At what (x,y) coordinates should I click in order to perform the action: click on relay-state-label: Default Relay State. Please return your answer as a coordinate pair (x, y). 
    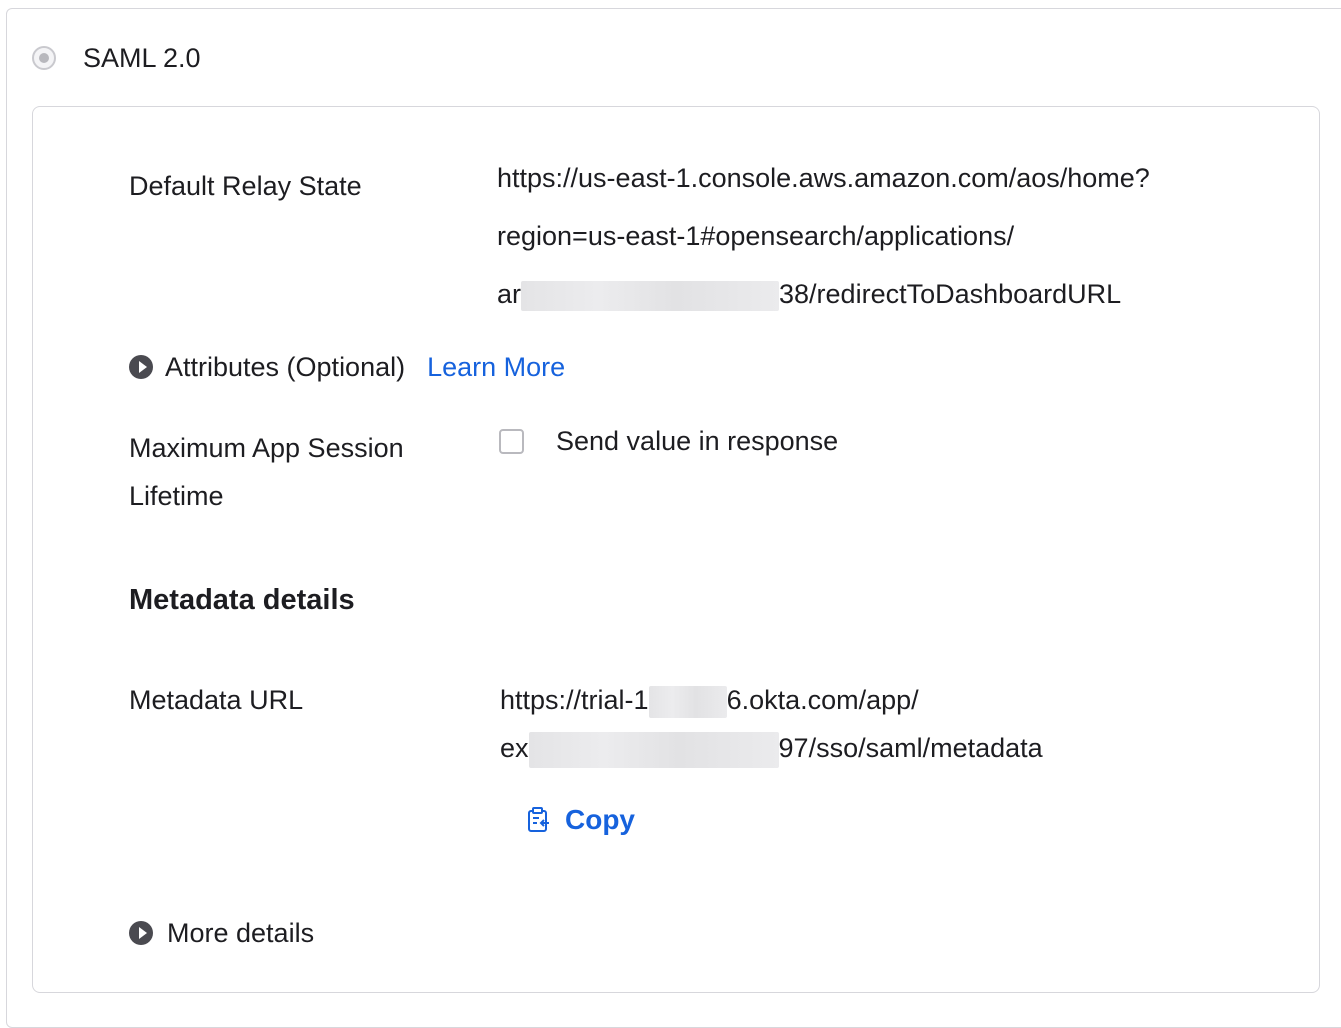
    Looking at the image, I should click on (245, 186).